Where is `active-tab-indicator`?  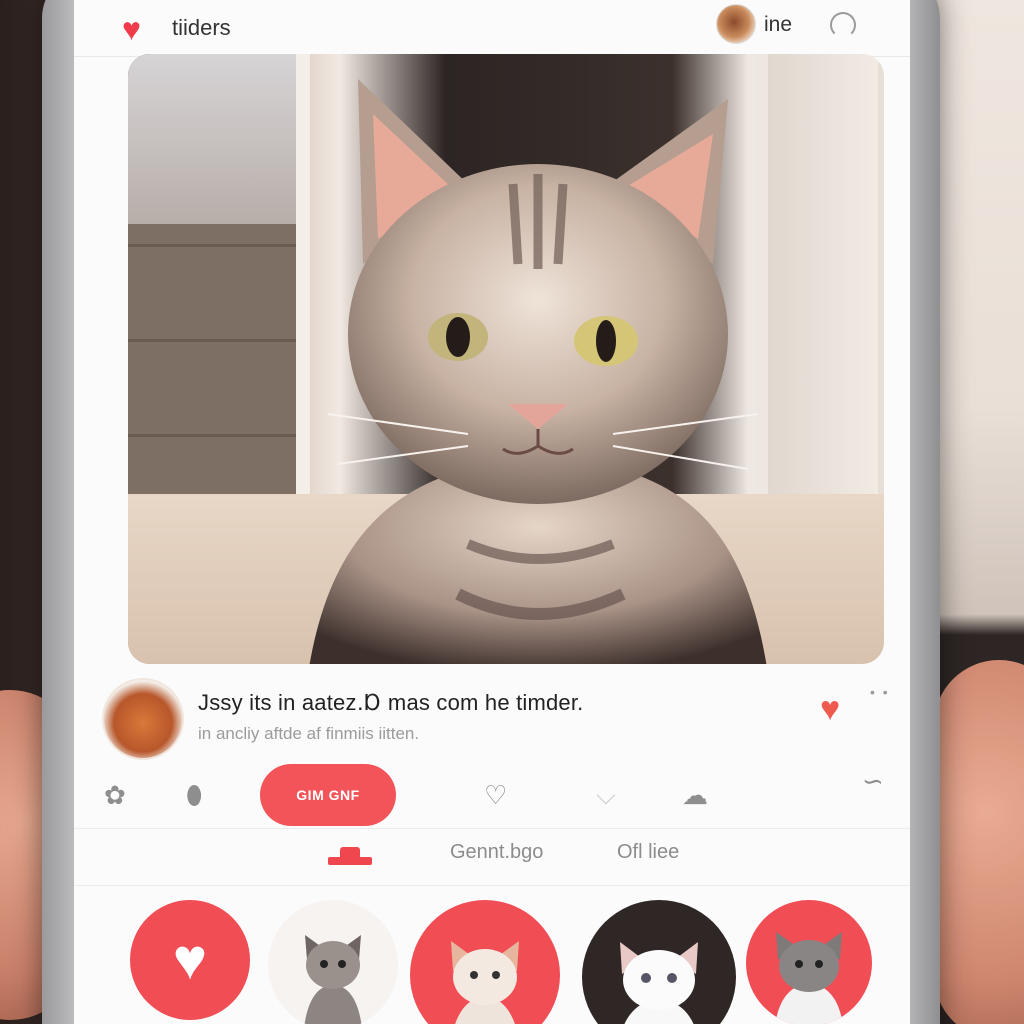
active-tab-indicator is located at coordinates (350, 856).